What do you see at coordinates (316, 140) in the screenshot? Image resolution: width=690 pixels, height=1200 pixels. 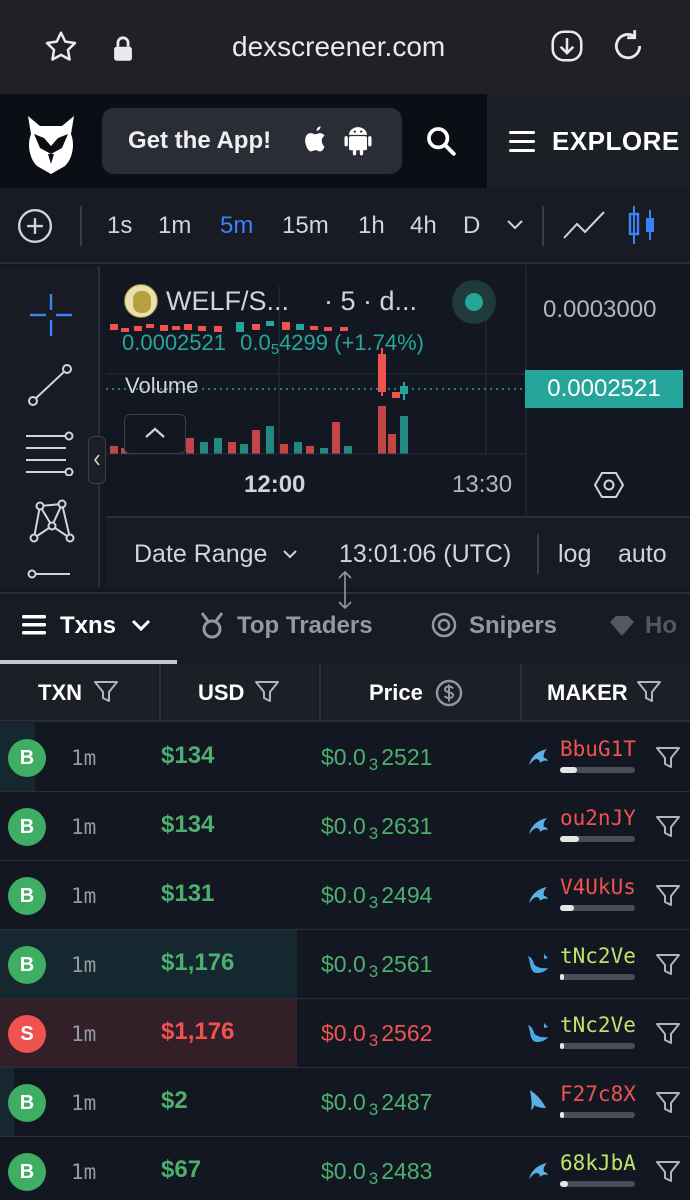 I see `apple-icon` at bounding box center [316, 140].